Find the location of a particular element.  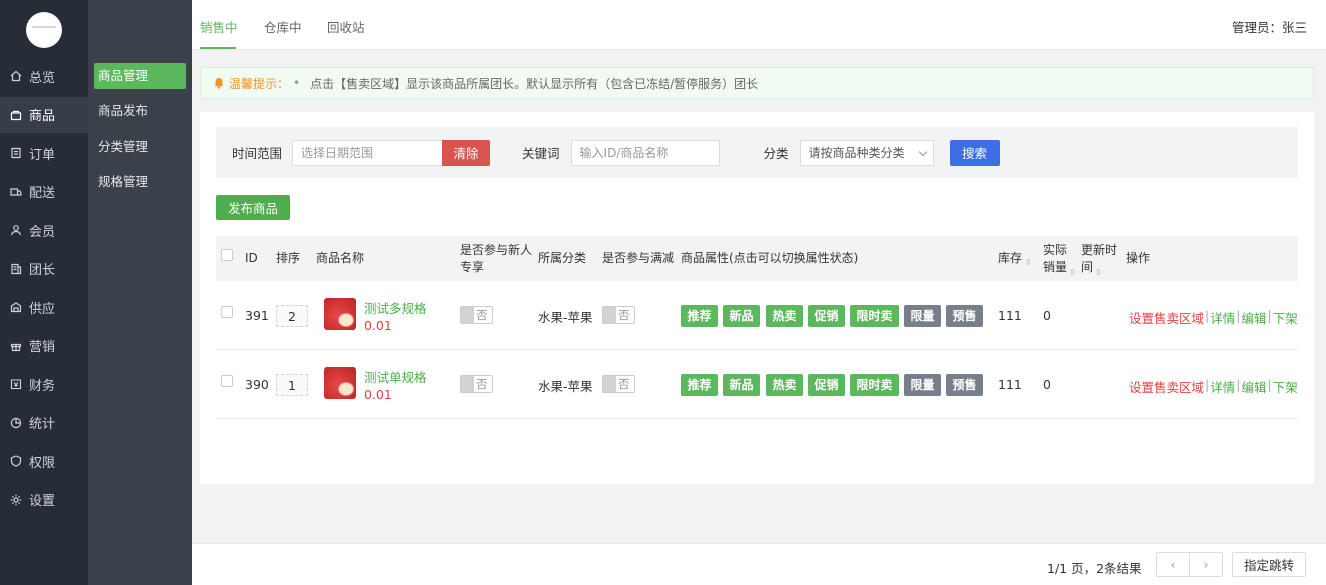

nav-item-8: 财务 is located at coordinates (44, 384).